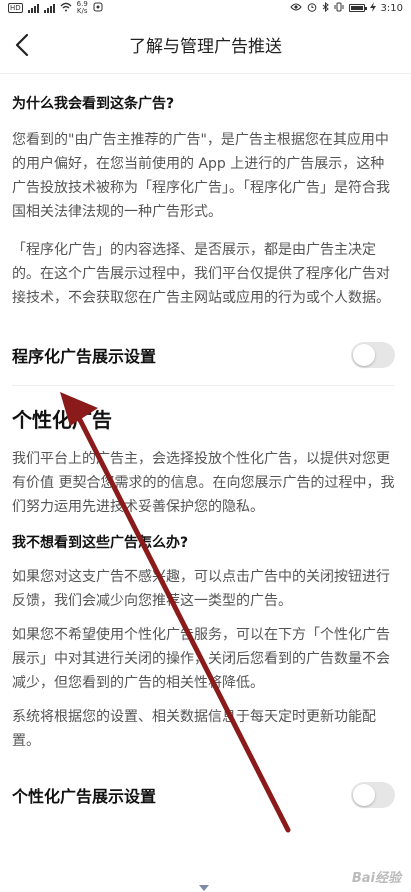 The image size is (411, 892). What do you see at coordinates (93, 104) in the screenshot?
I see `why-title: 为什么我会看到这条广告?` at bounding box center [93, 104].